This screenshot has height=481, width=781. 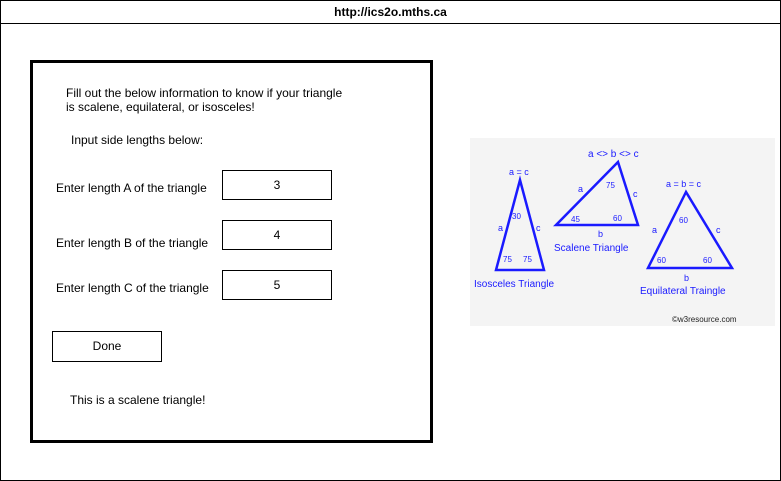 What do you see at coordinates (596, 193) in the screenshot?
I see `scalene-triangle-shape` at bounding box center [596, 193].